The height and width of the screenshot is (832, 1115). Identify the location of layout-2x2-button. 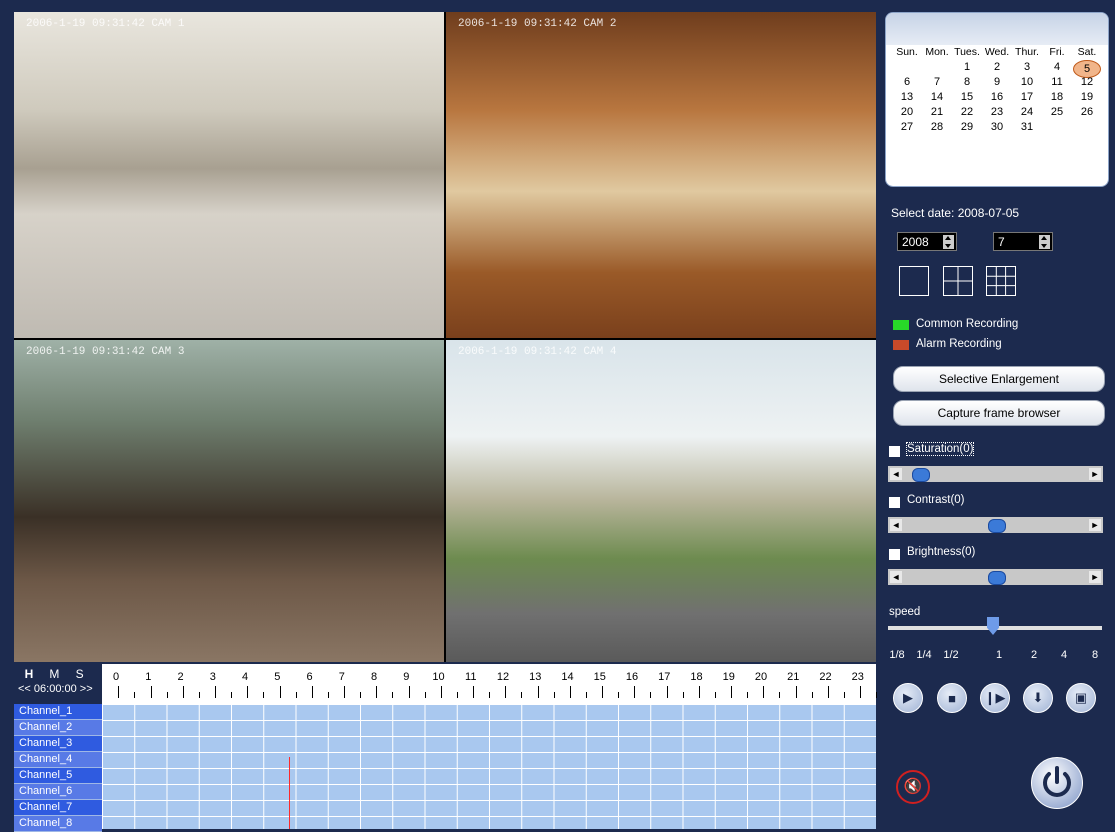
(958, 281).